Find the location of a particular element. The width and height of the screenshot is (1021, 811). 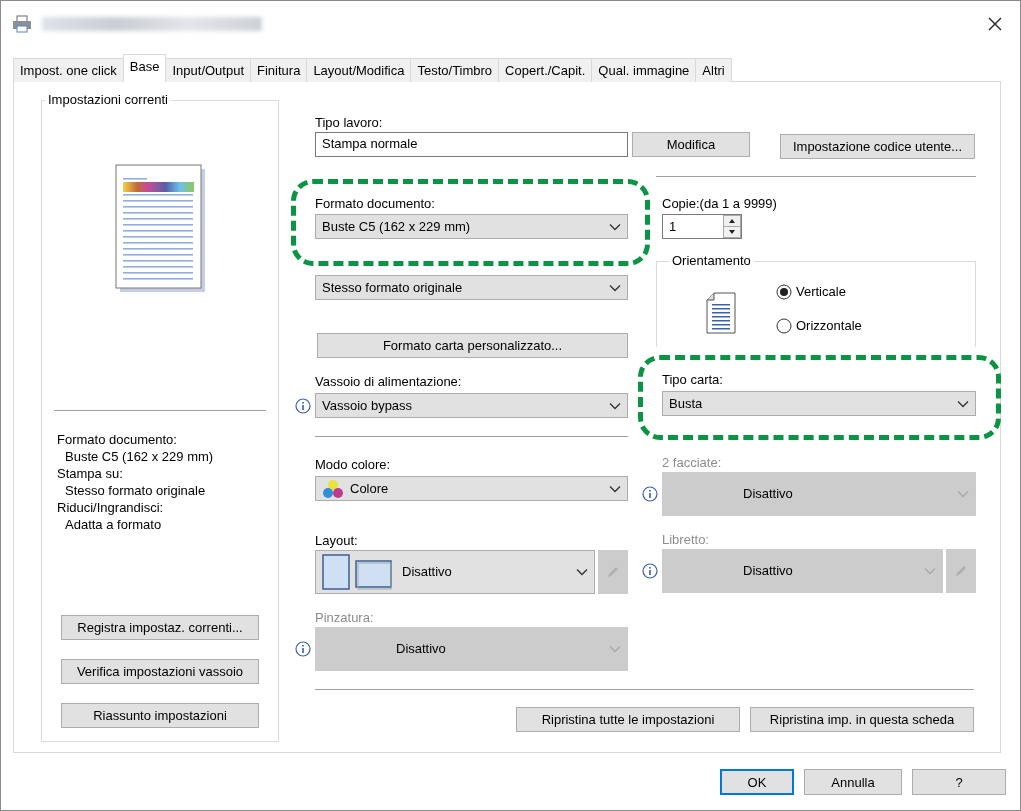

close-icon is located at coordinates (995, 24).